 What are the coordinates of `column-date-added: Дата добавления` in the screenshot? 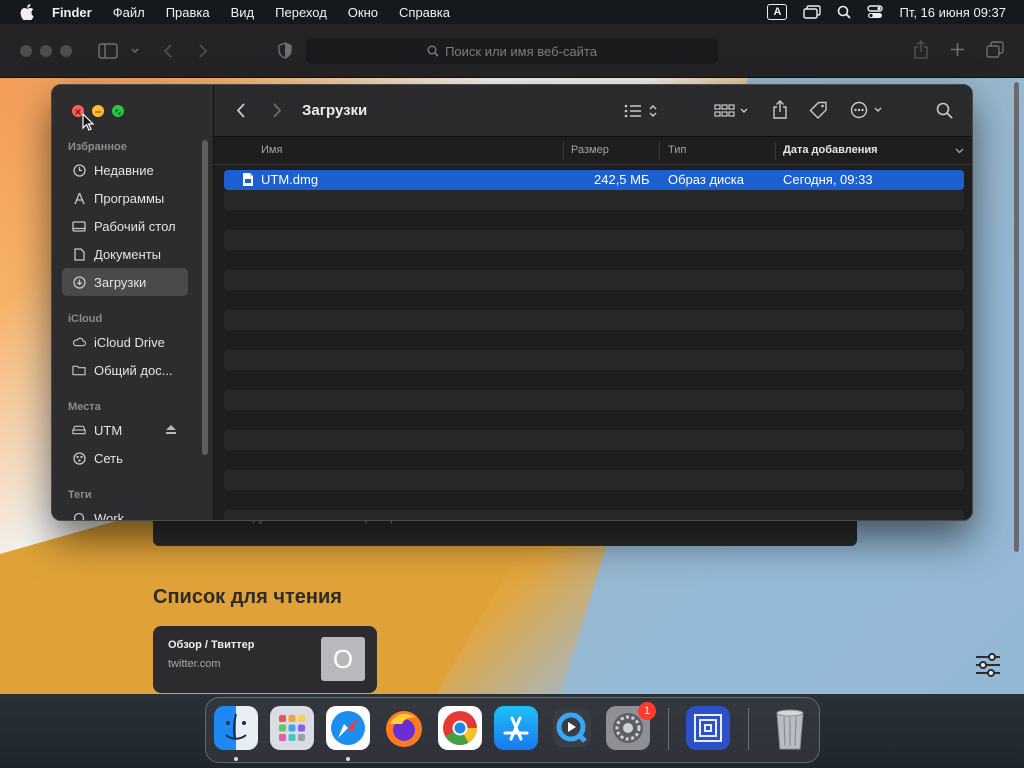 It's located at (830, 150).